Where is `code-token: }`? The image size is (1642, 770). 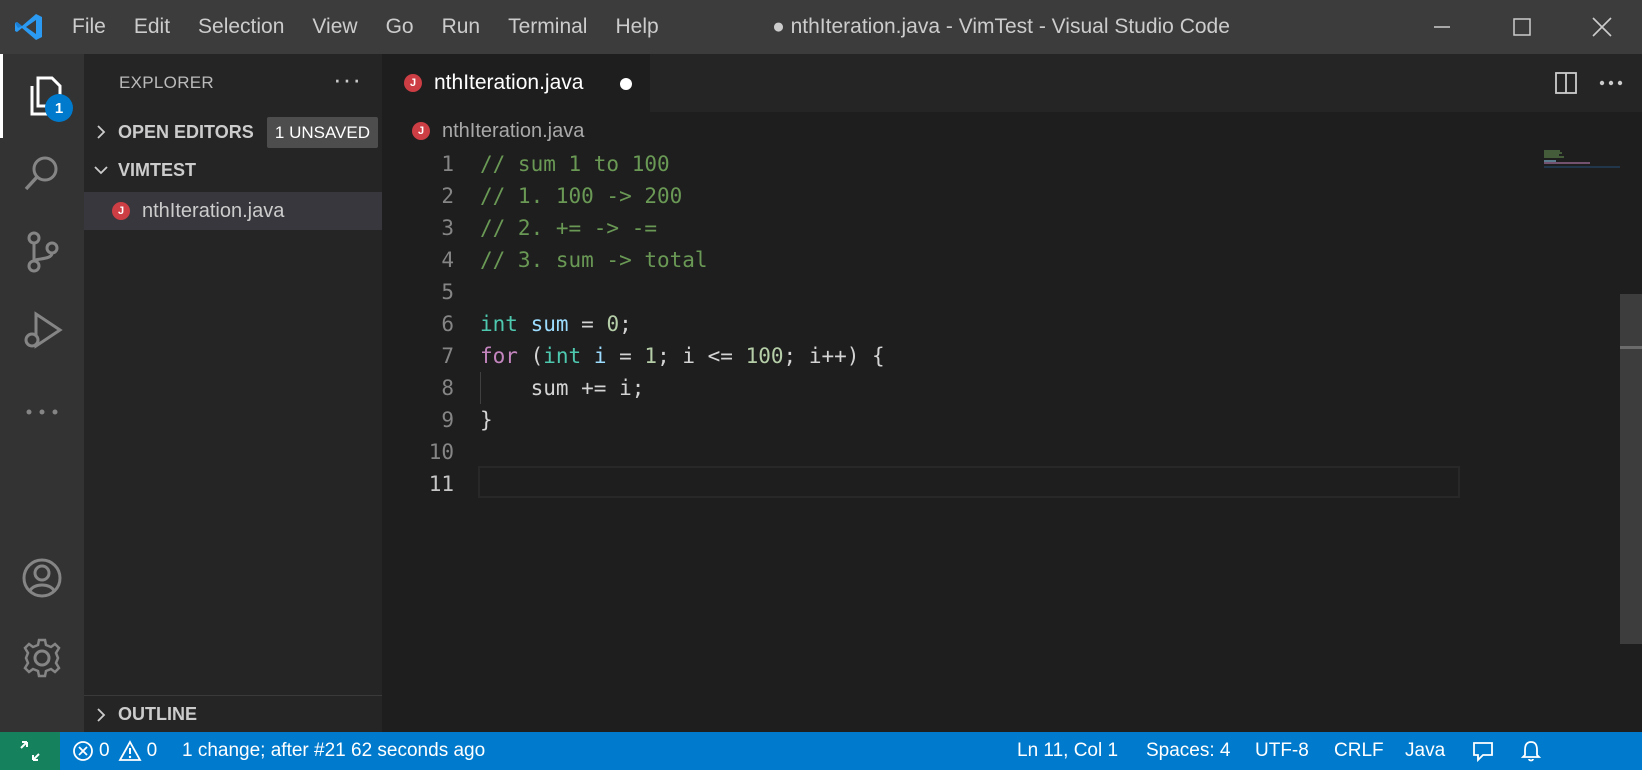 code-token: } is located at coordinates (486, 420).